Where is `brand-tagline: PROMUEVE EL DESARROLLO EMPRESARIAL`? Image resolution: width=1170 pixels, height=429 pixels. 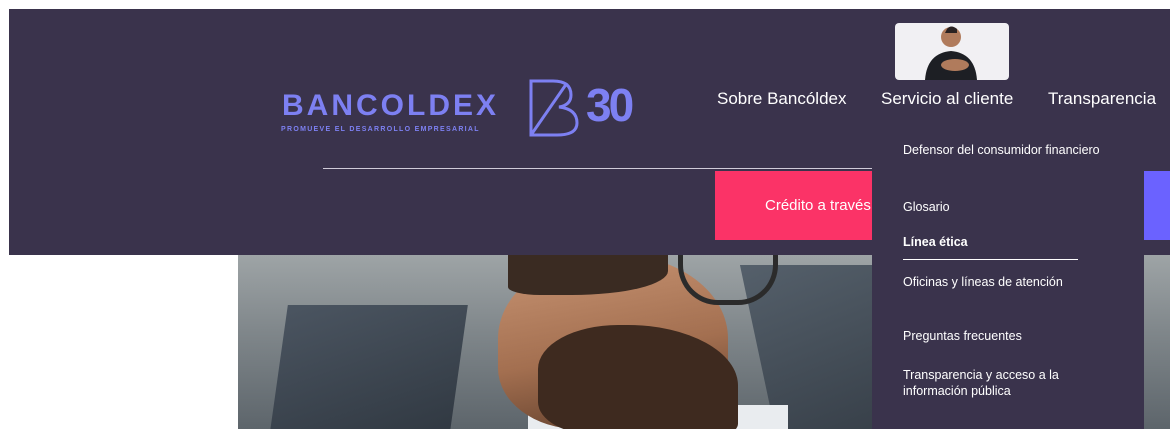 brand-tagline: PROMUEVE EL DESARROLLO EMPRESARIAL is located at coordinates (380, 129).